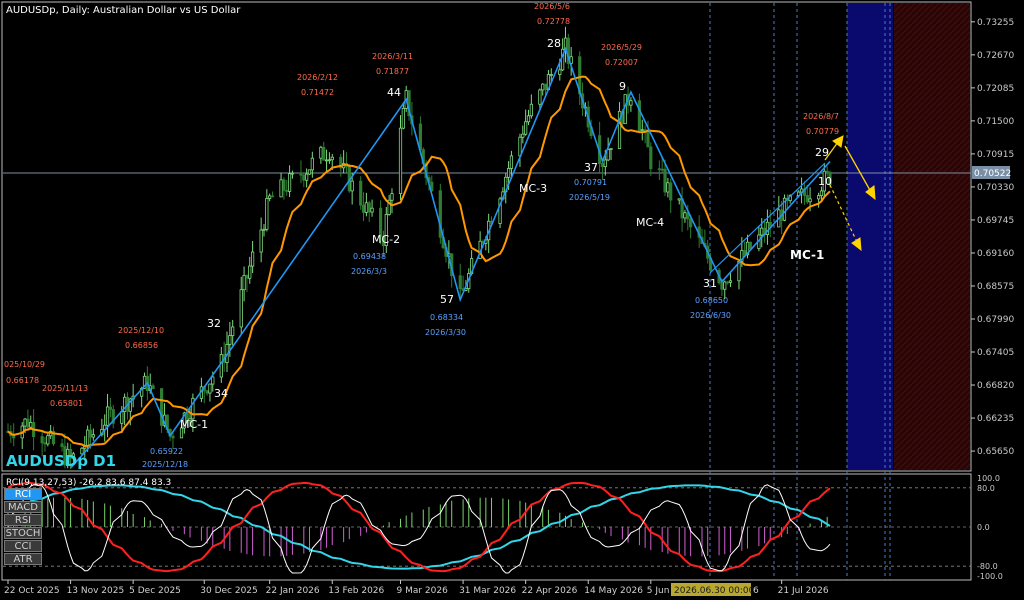  What do you see at coordinates (650, 222) in the screenshot?
I see `mc-label: MC-4` at bounding box center [650, 222].